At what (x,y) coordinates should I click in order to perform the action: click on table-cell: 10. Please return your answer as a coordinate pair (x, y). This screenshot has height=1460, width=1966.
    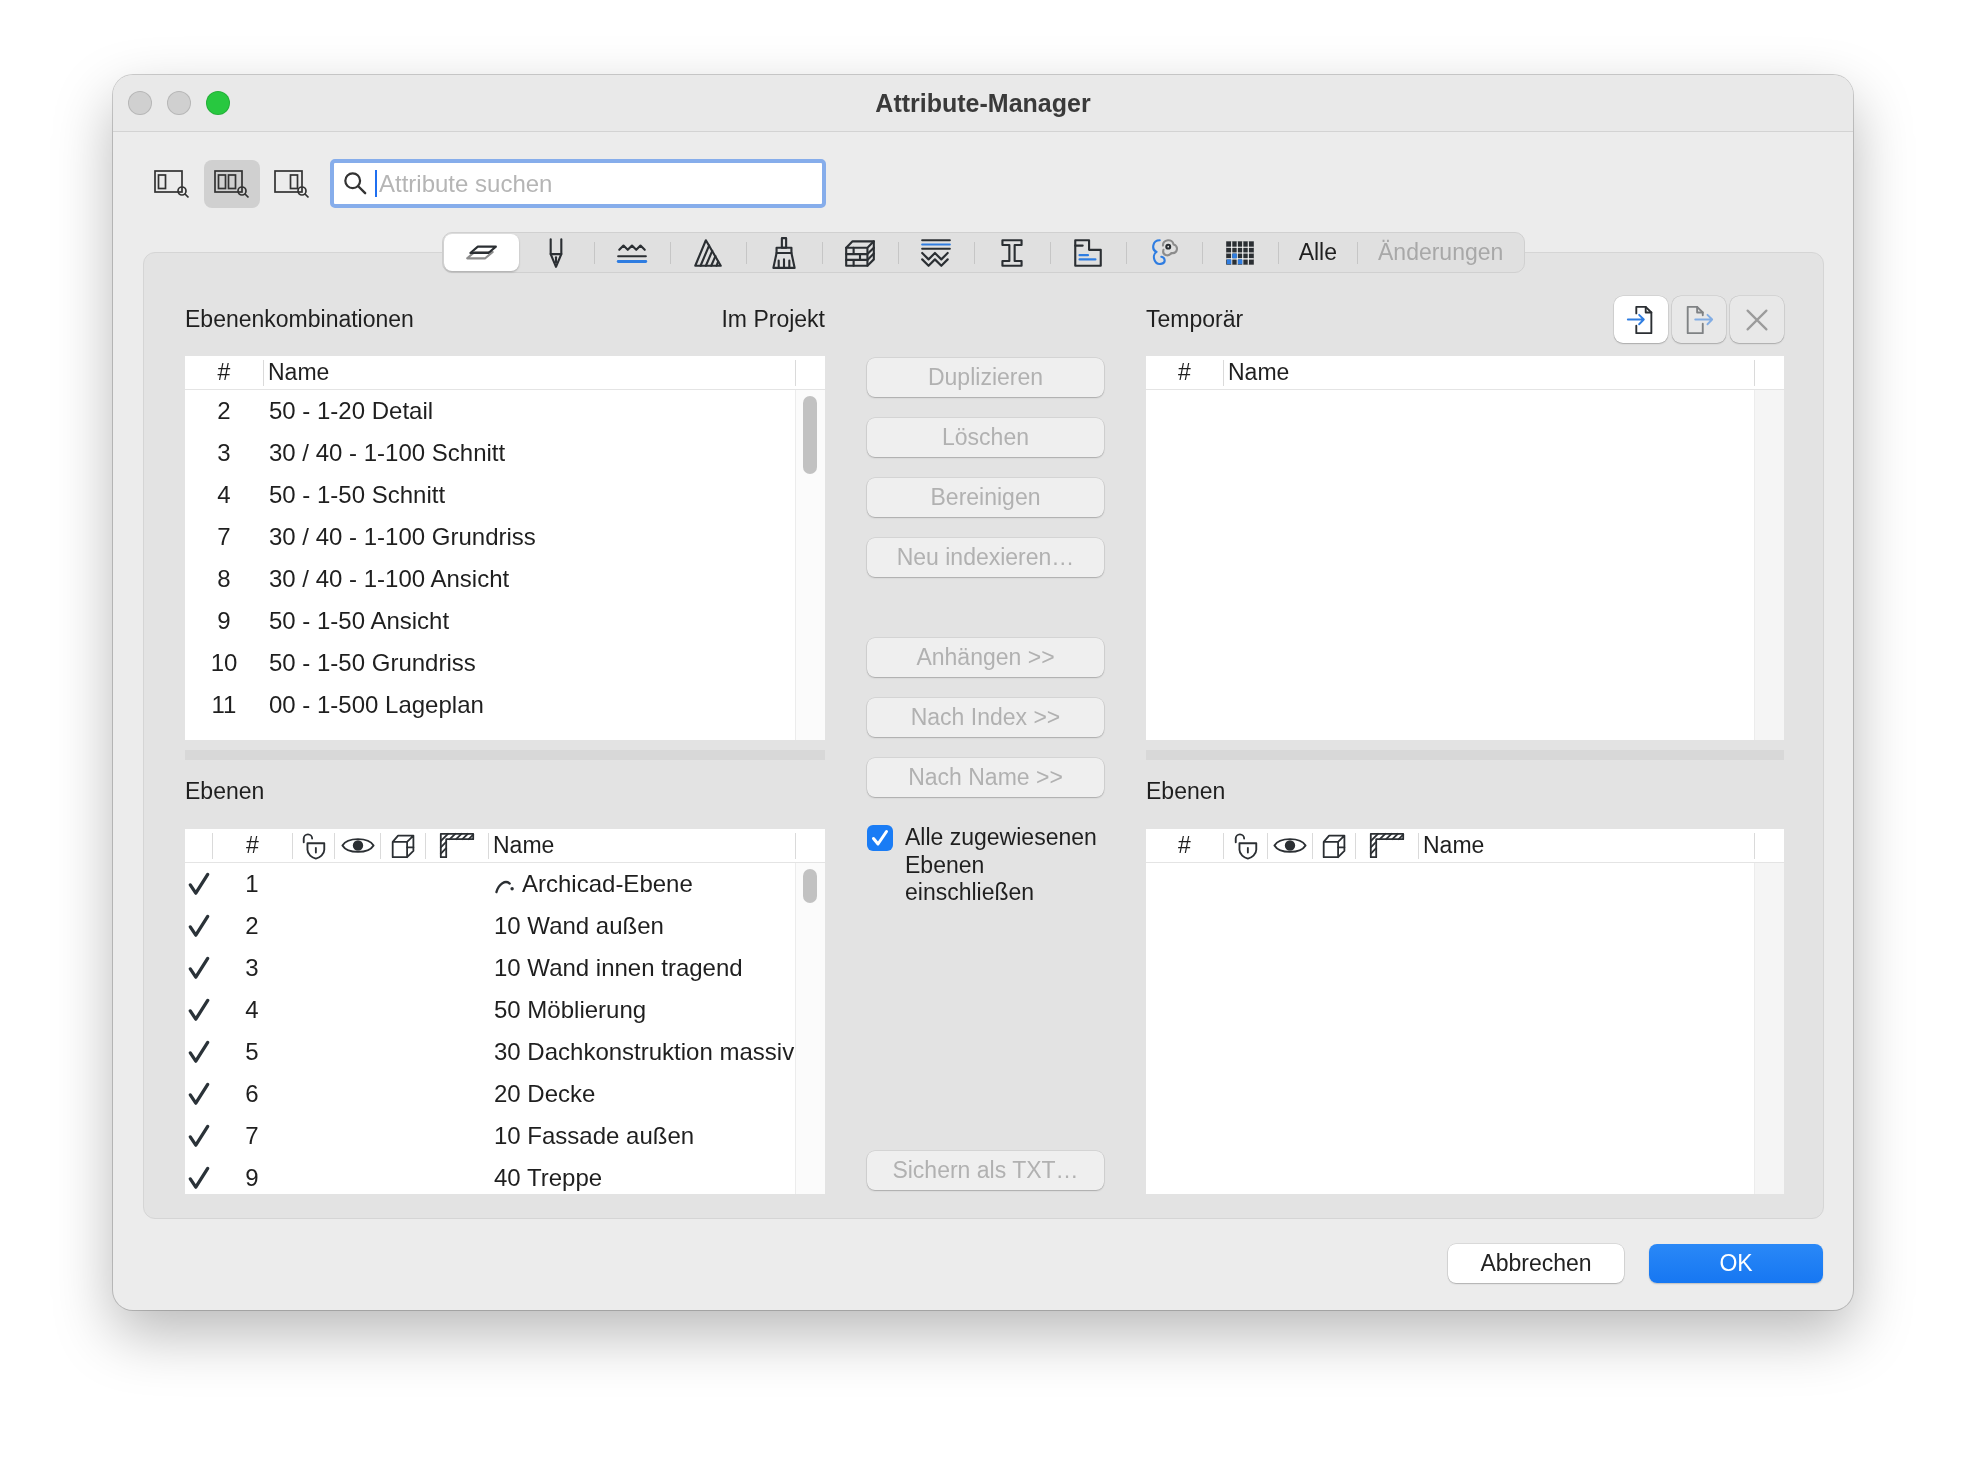
    Looking at the image, I should click on (224, 662).